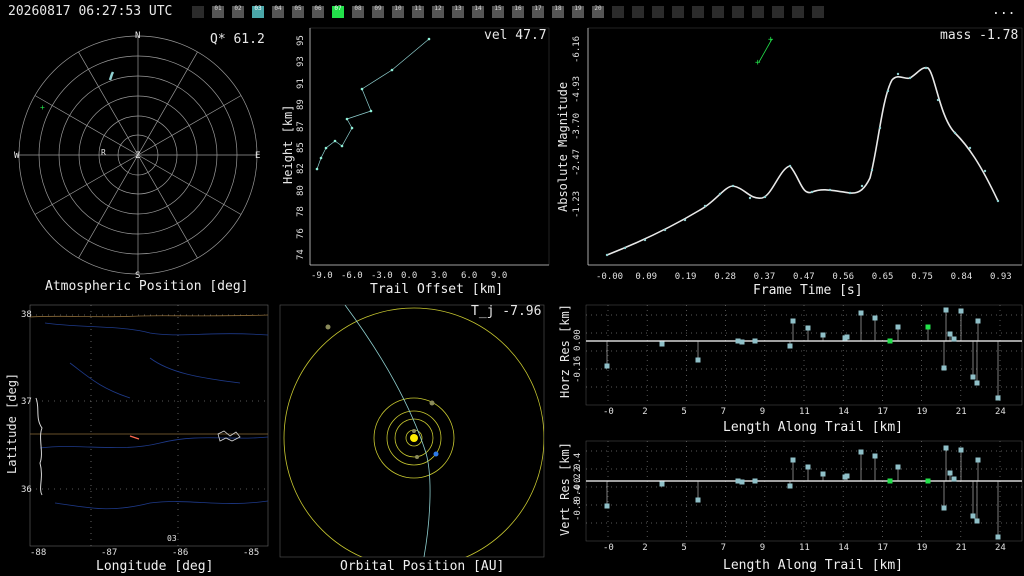 This screenshot has height=576, width=1024. I want to click on sun-icon, so click(414, 438).